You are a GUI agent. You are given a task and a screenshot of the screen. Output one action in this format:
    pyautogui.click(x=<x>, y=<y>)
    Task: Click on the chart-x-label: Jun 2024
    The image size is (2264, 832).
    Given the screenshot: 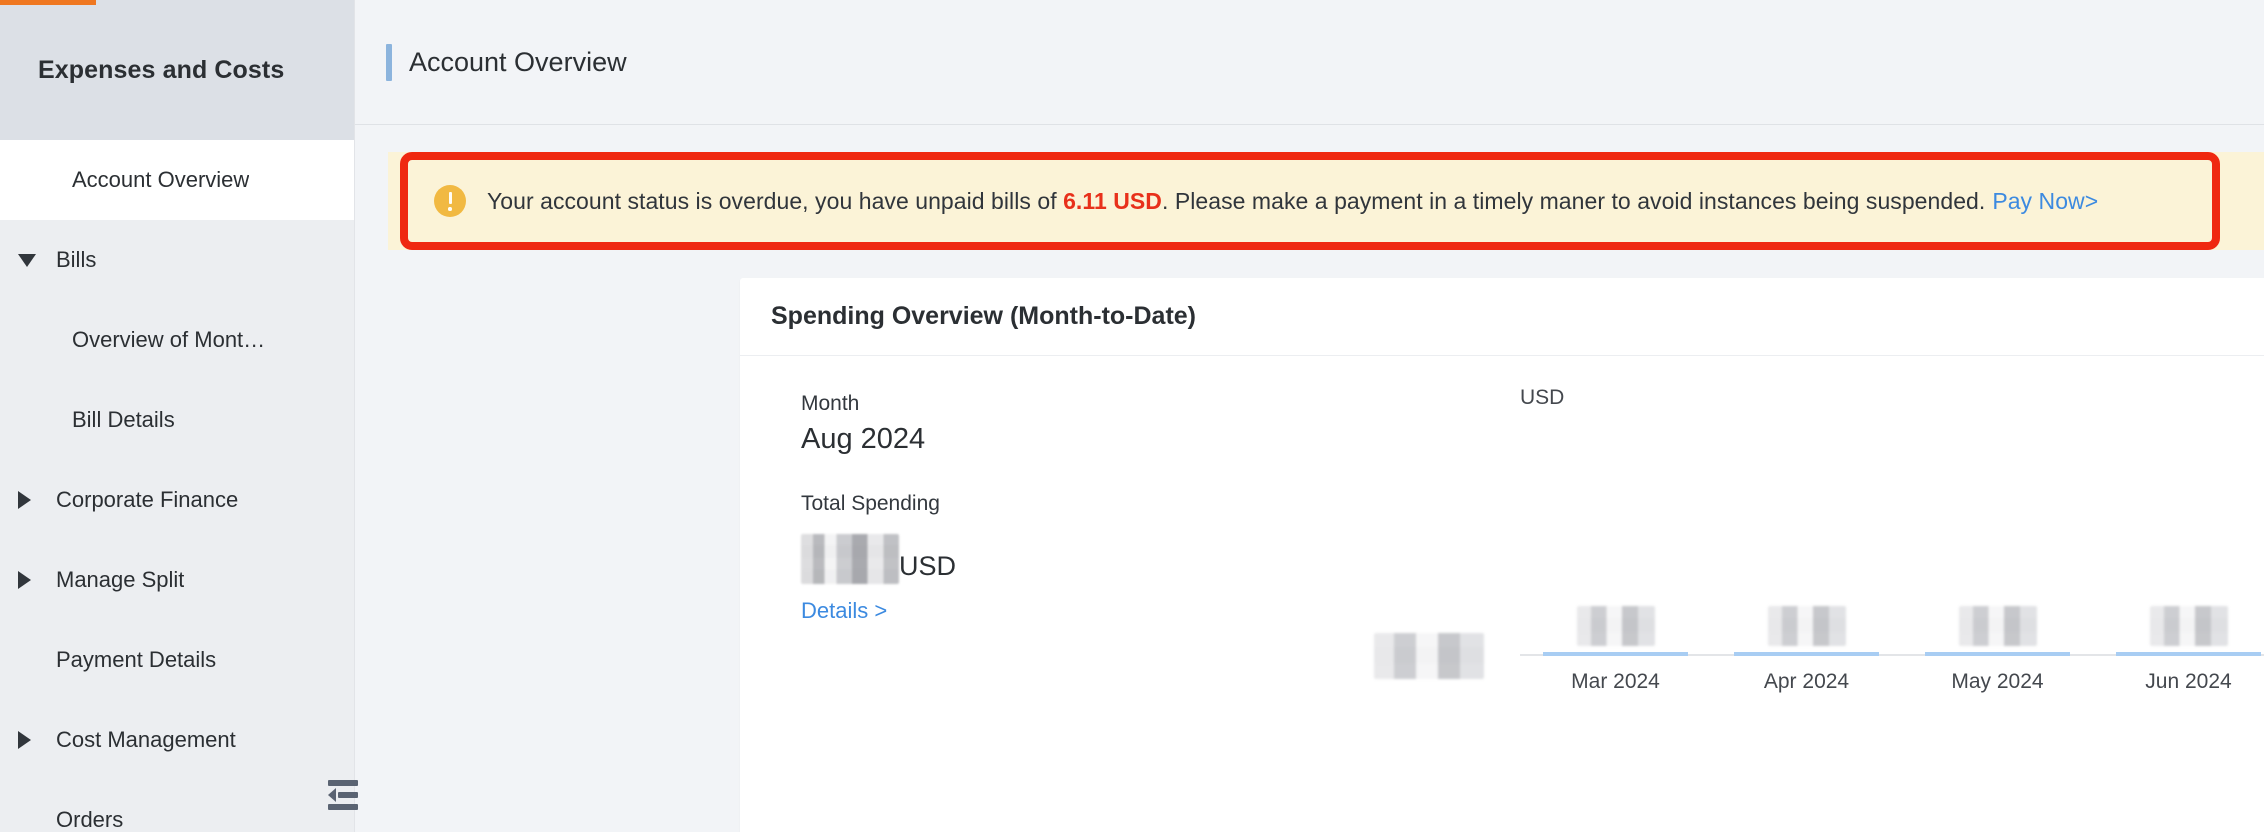 What is the action you would take?
    pyautogui.click(x=2188, y=681)
    